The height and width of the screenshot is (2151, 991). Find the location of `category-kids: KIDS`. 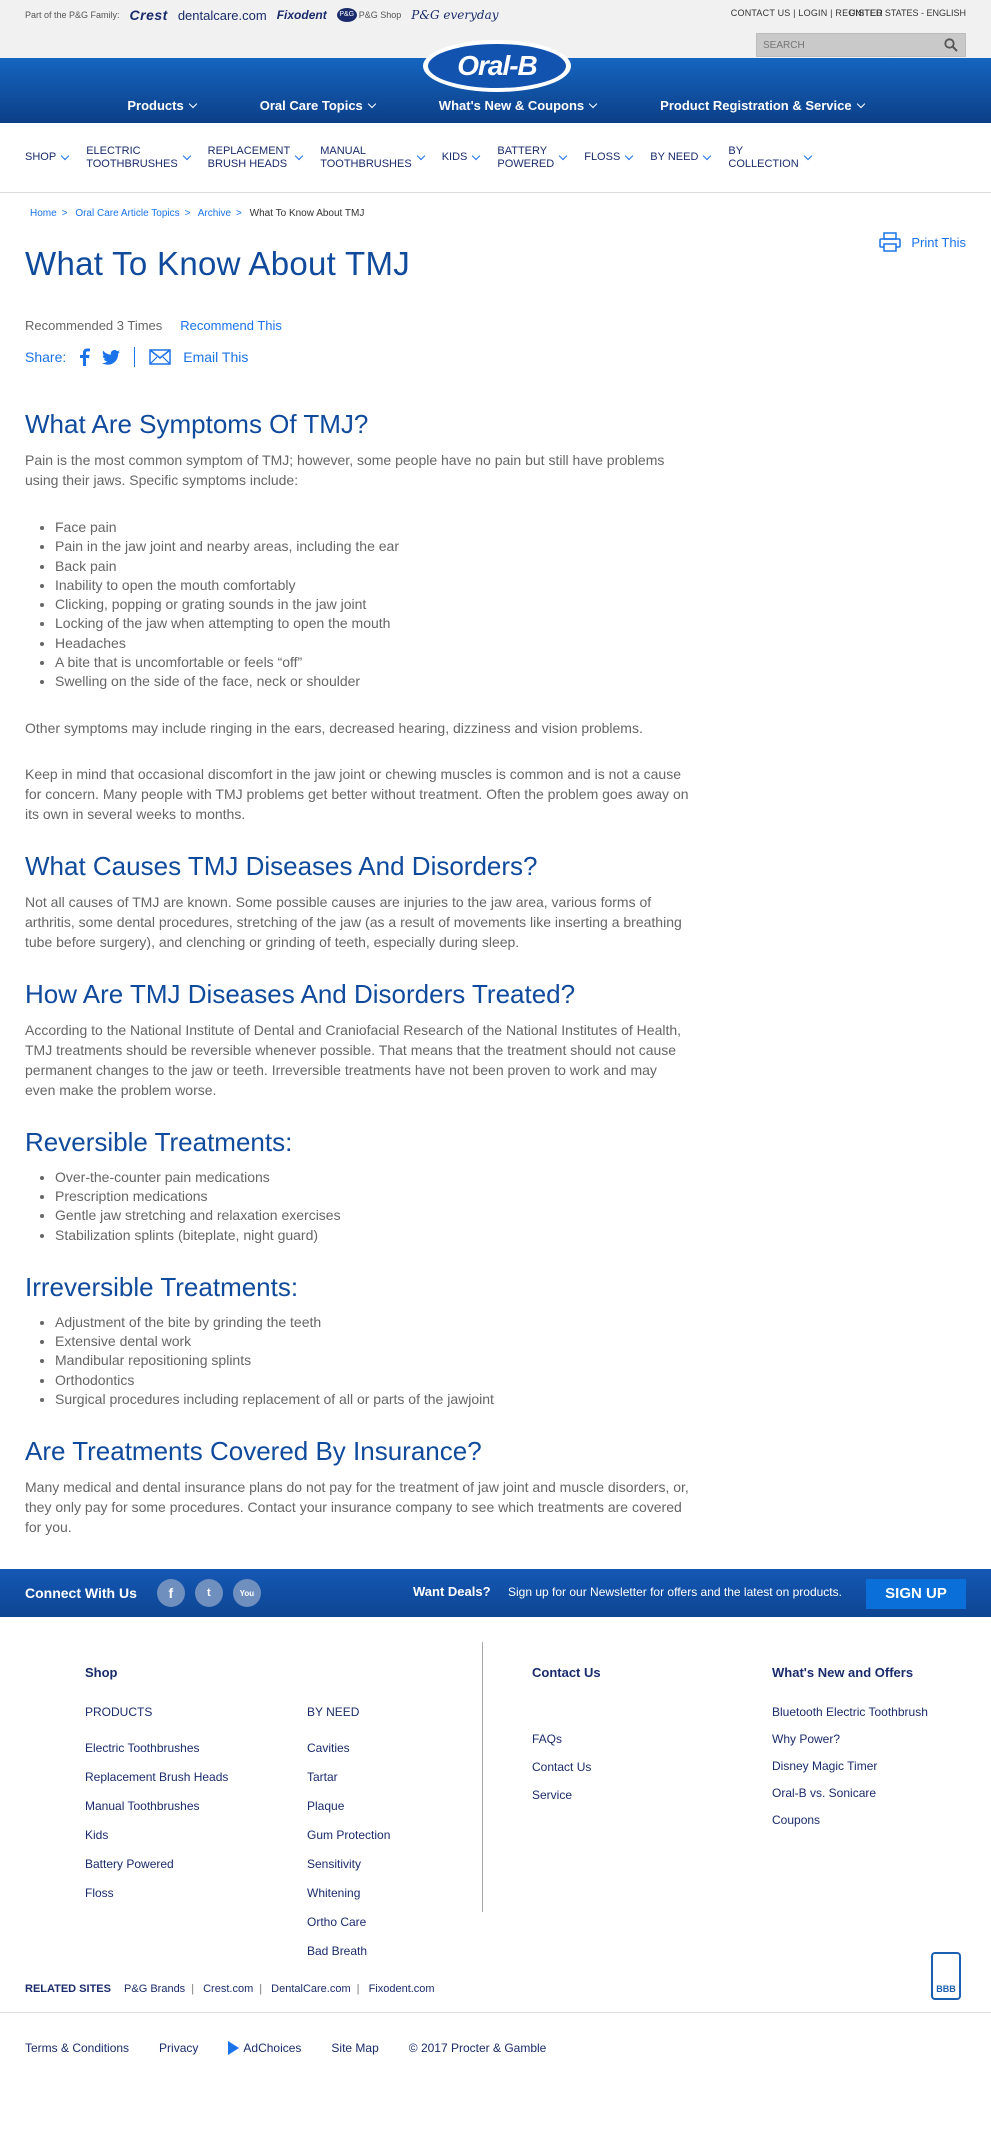

category-kids: KIDS is located at coordinates (461, 157).